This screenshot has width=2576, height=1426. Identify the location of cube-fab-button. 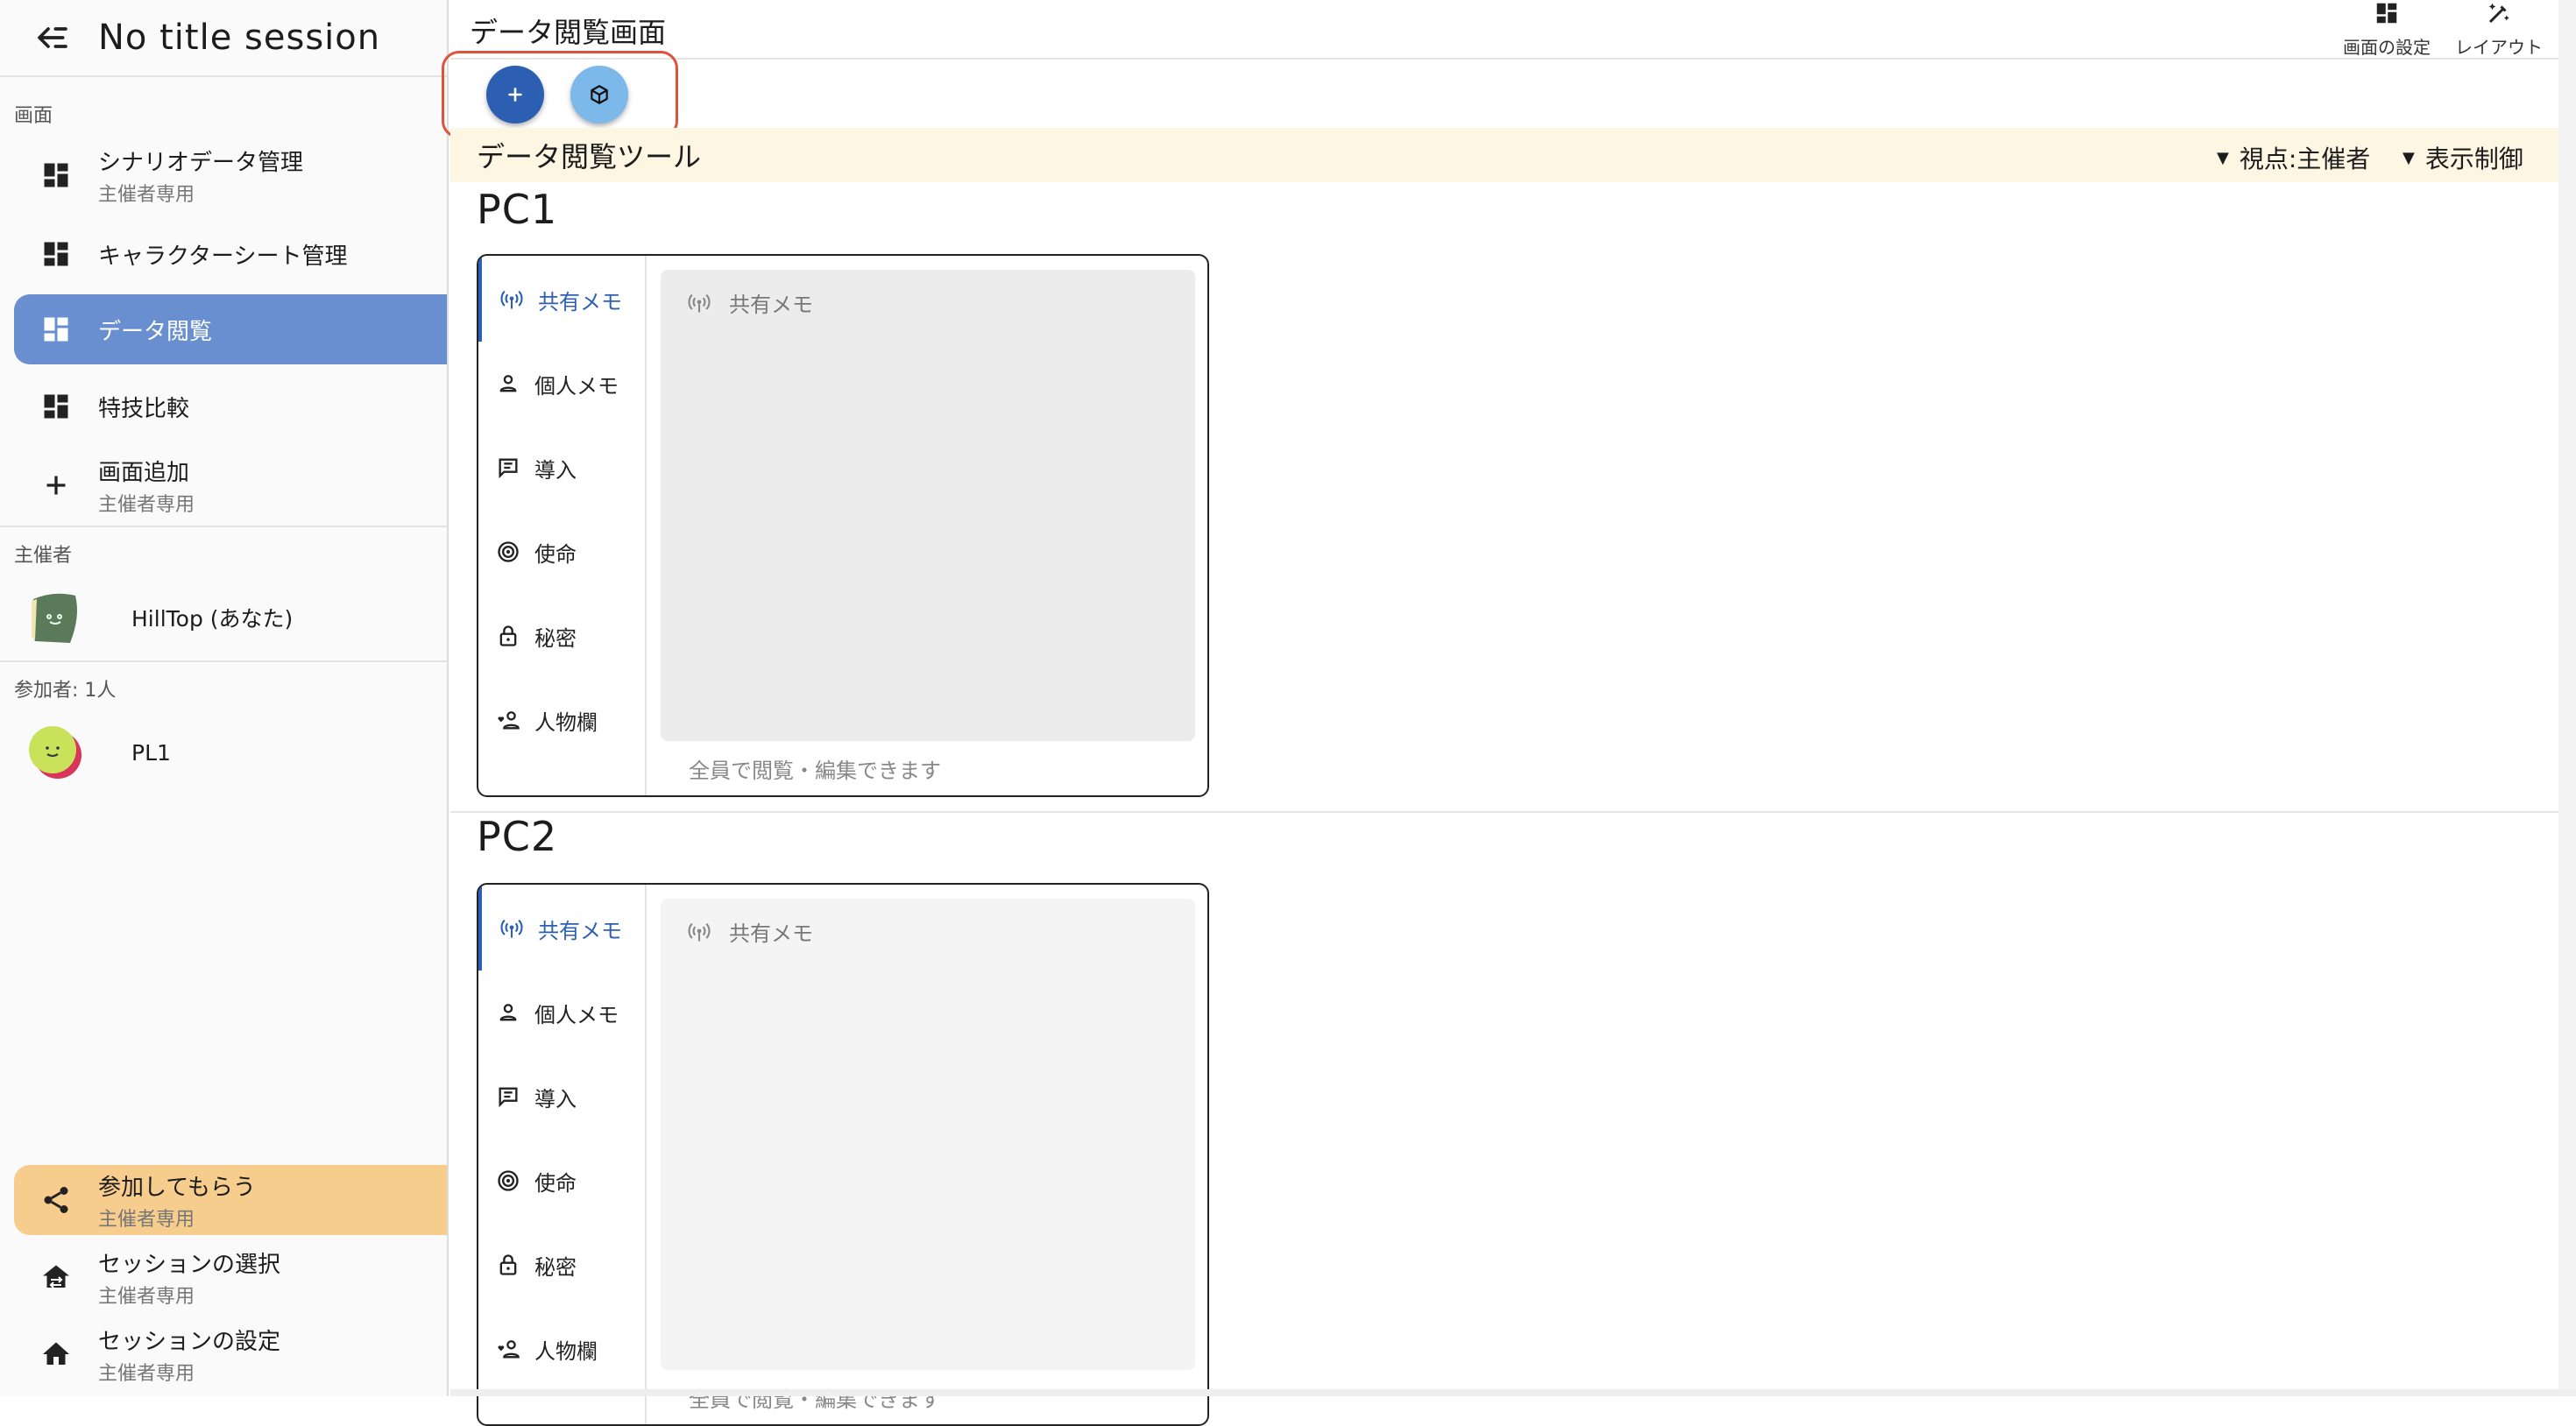
(599, 95).